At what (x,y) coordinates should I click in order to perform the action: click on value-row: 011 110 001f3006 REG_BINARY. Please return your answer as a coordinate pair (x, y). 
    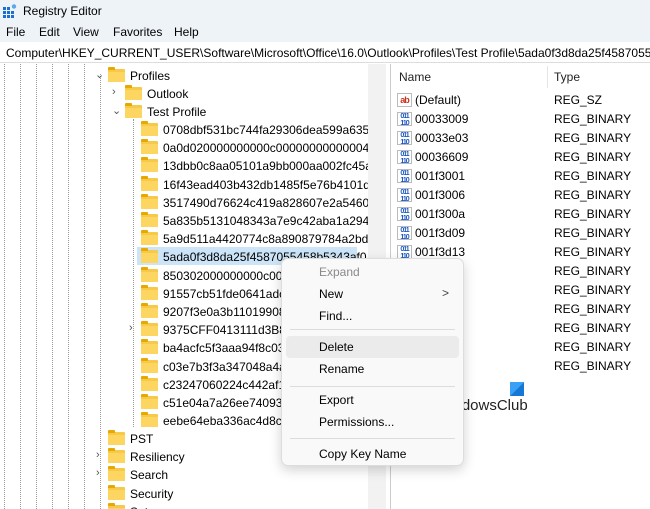
    Looking at the image, I should click on (520, 195).